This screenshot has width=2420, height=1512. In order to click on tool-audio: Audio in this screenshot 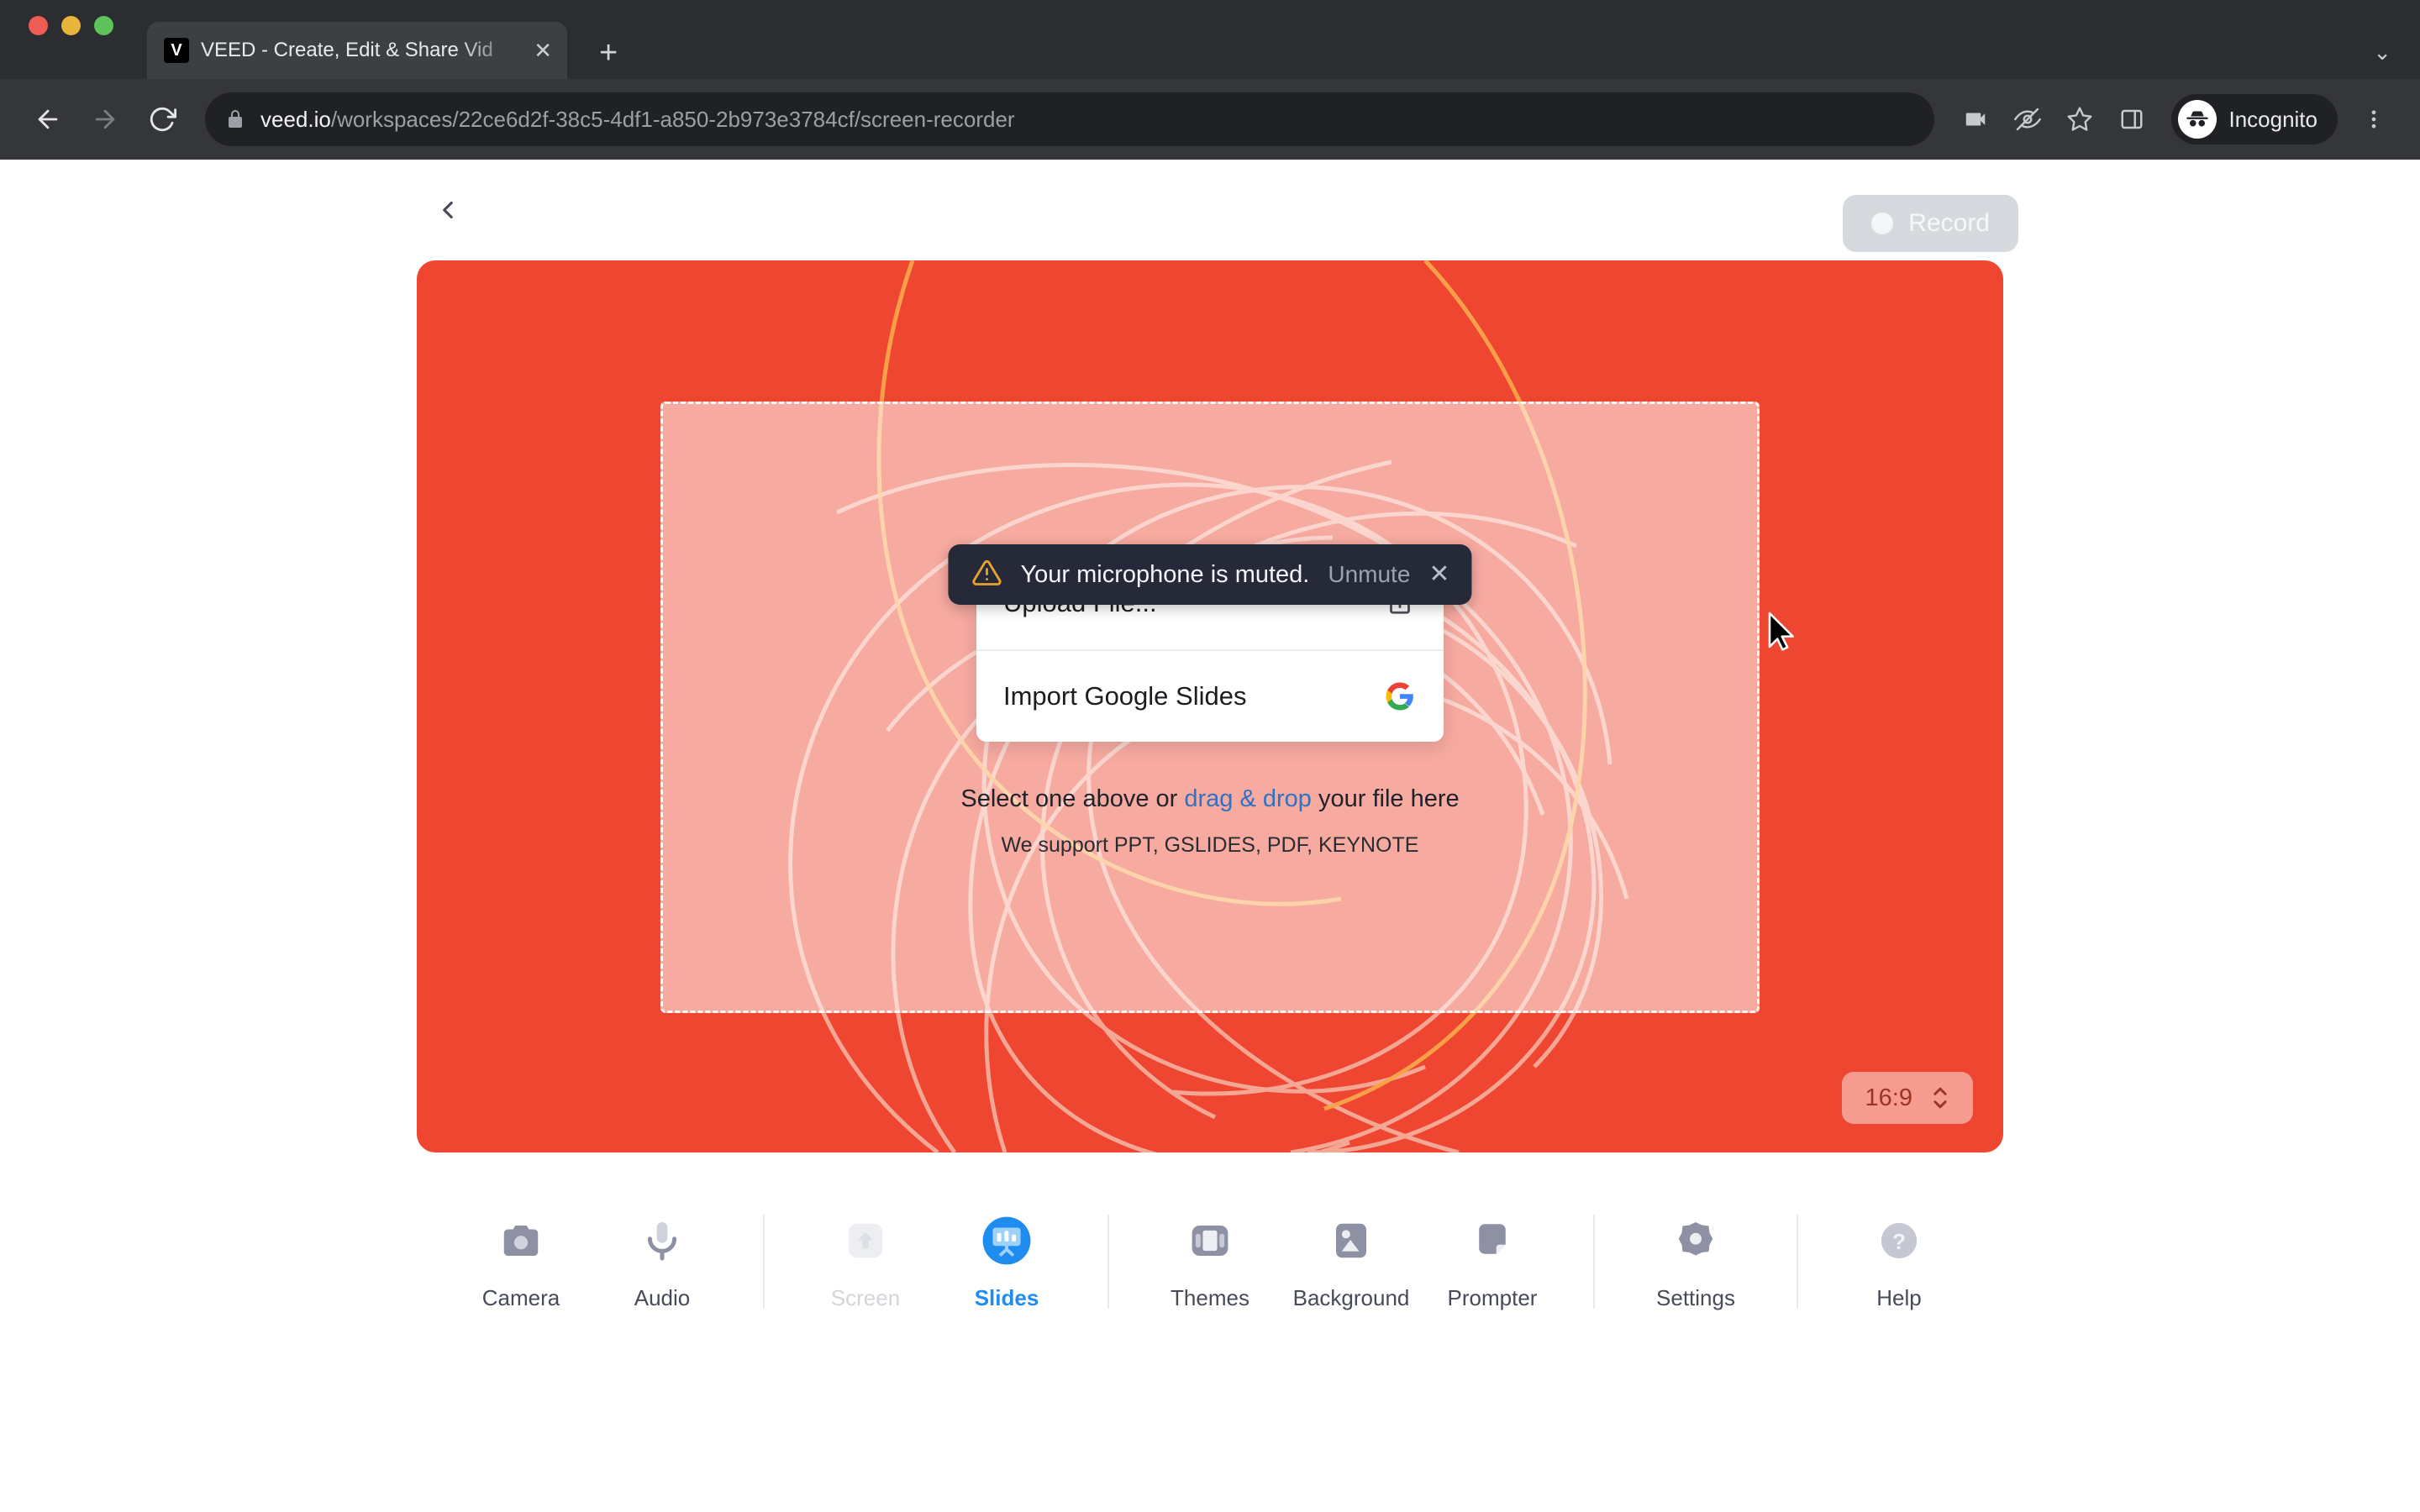, I will do `click(662, 1263)`.